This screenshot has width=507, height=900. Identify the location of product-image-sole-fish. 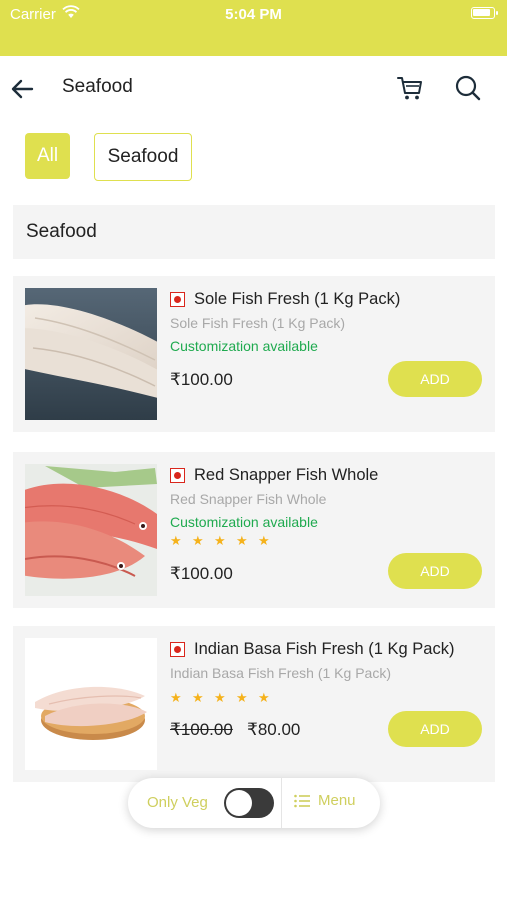
(91, 354).